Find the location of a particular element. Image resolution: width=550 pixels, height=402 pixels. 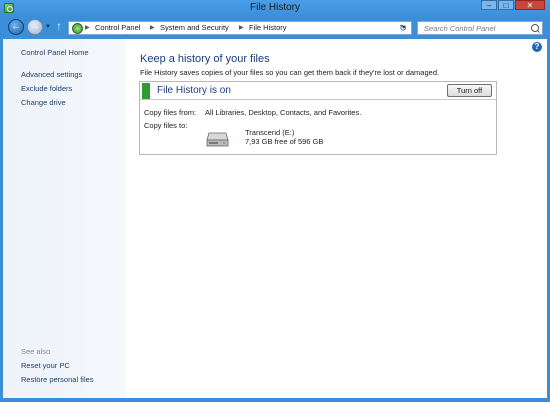

title-bar: File History – □ ✕ is located at coordinates (275, 8).